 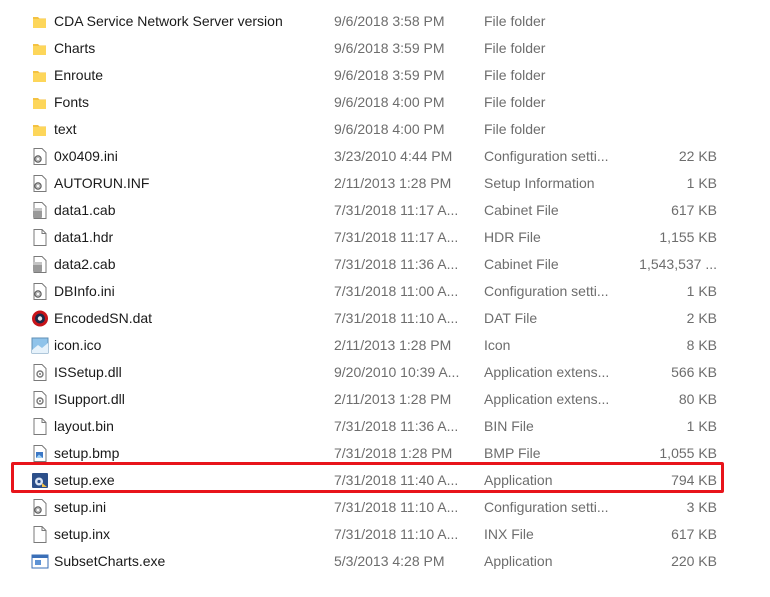 I want to click on file-name: Charts, so click(x=75, y=48).